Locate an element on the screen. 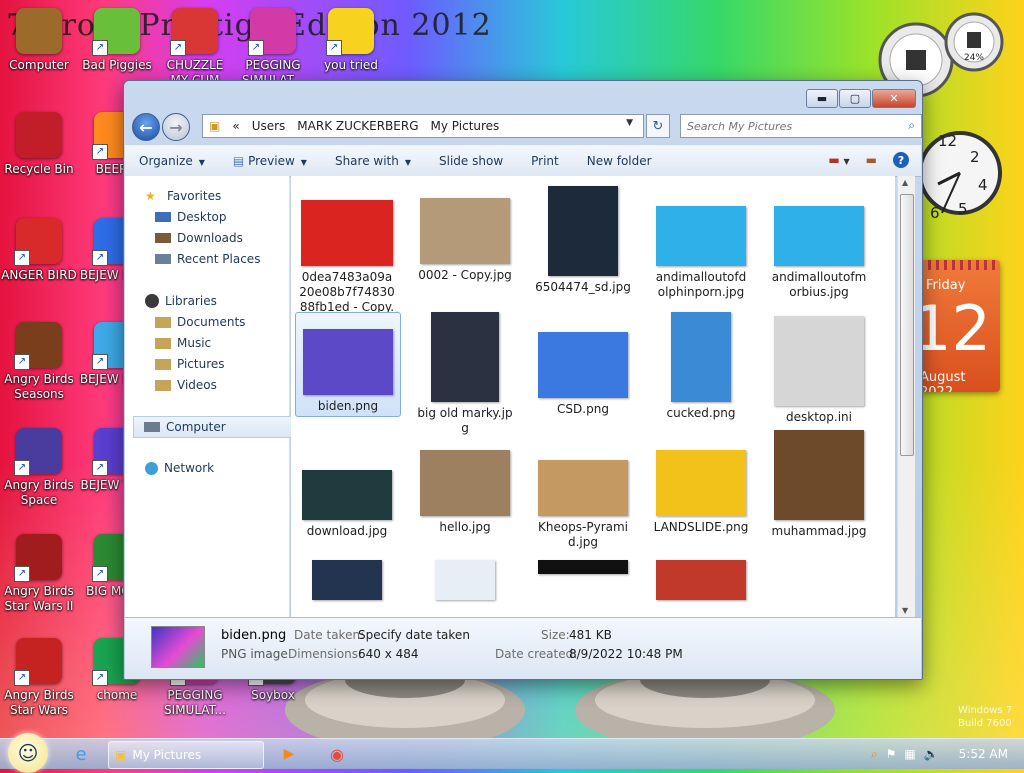  file-item: LANDSLIDE.png is located at coordinates (701, 482).